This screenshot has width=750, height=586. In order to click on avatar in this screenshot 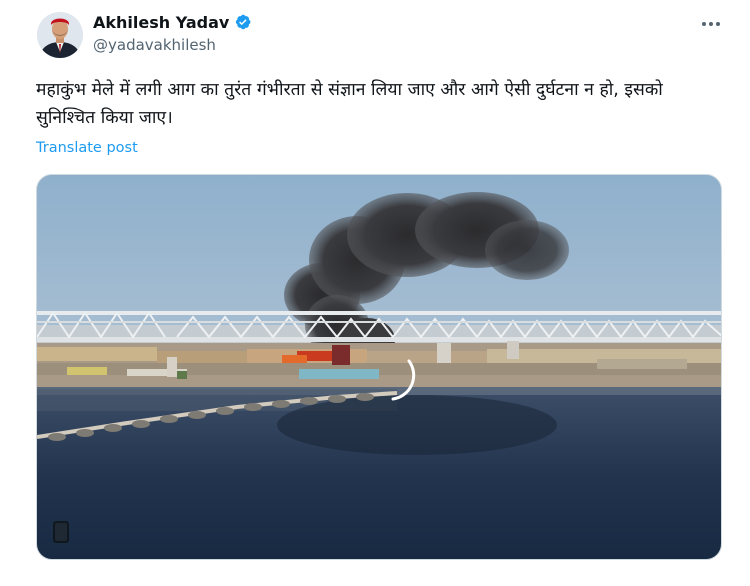, I will do `click(60, 35)`.